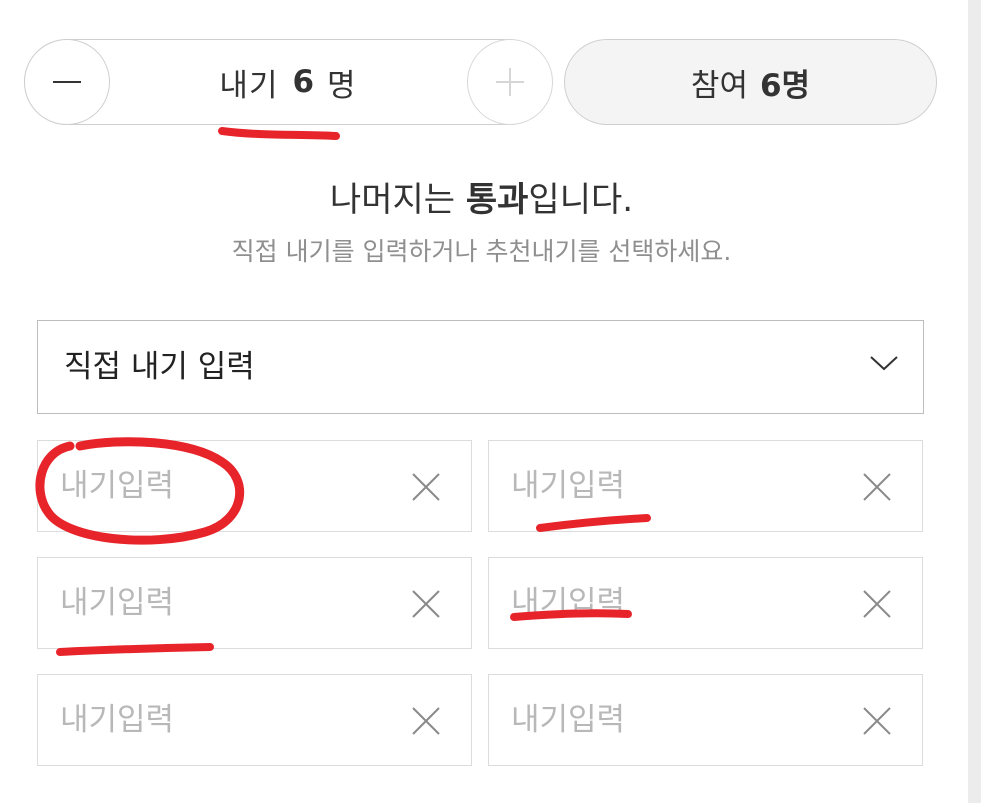 This screenshot has height=803, width=981. I want to click on minus-icon, so click(66, 81).